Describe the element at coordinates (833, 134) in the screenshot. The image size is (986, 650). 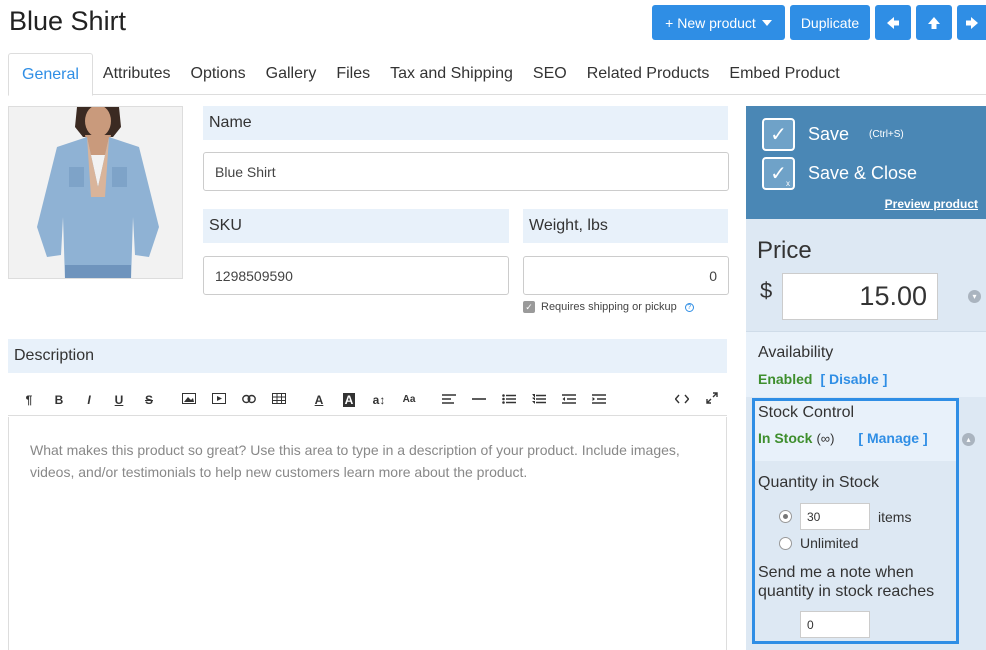
I see `save-button: ✓ Save (Ctrl+S)` at that location.